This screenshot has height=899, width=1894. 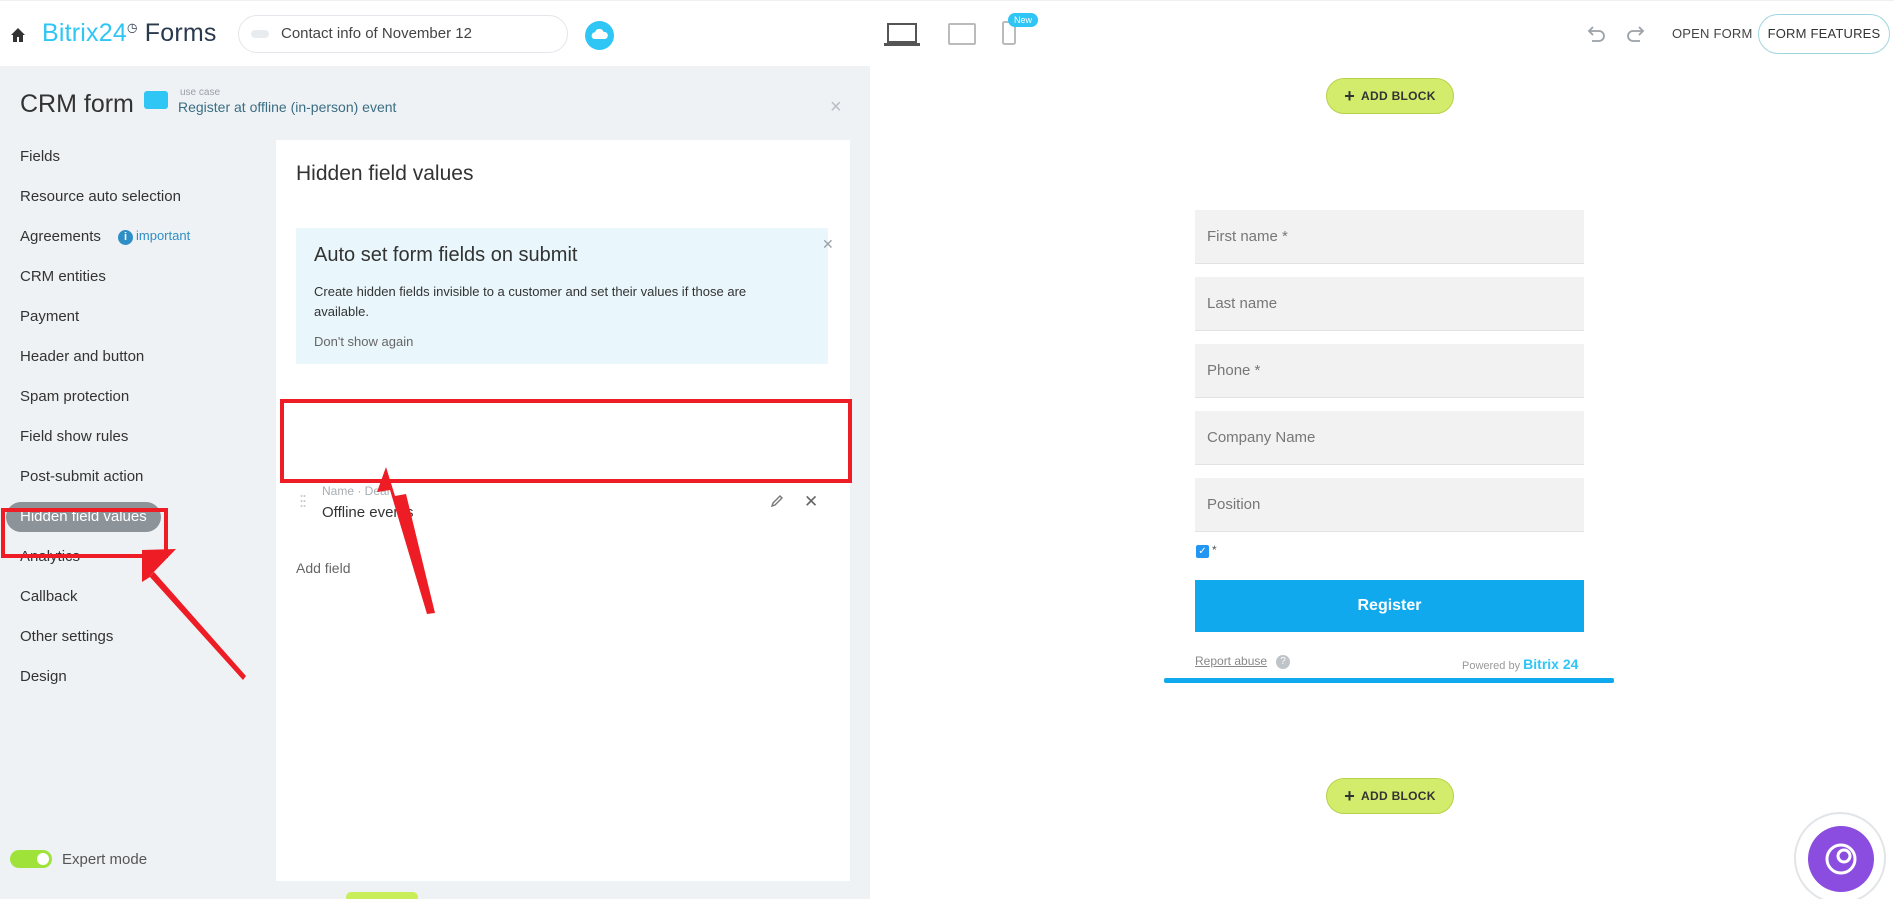 What do you see at coordinates (200, 92) in the screenshot?
I see `usecase-label: use case` at bounding box center [200, 92].